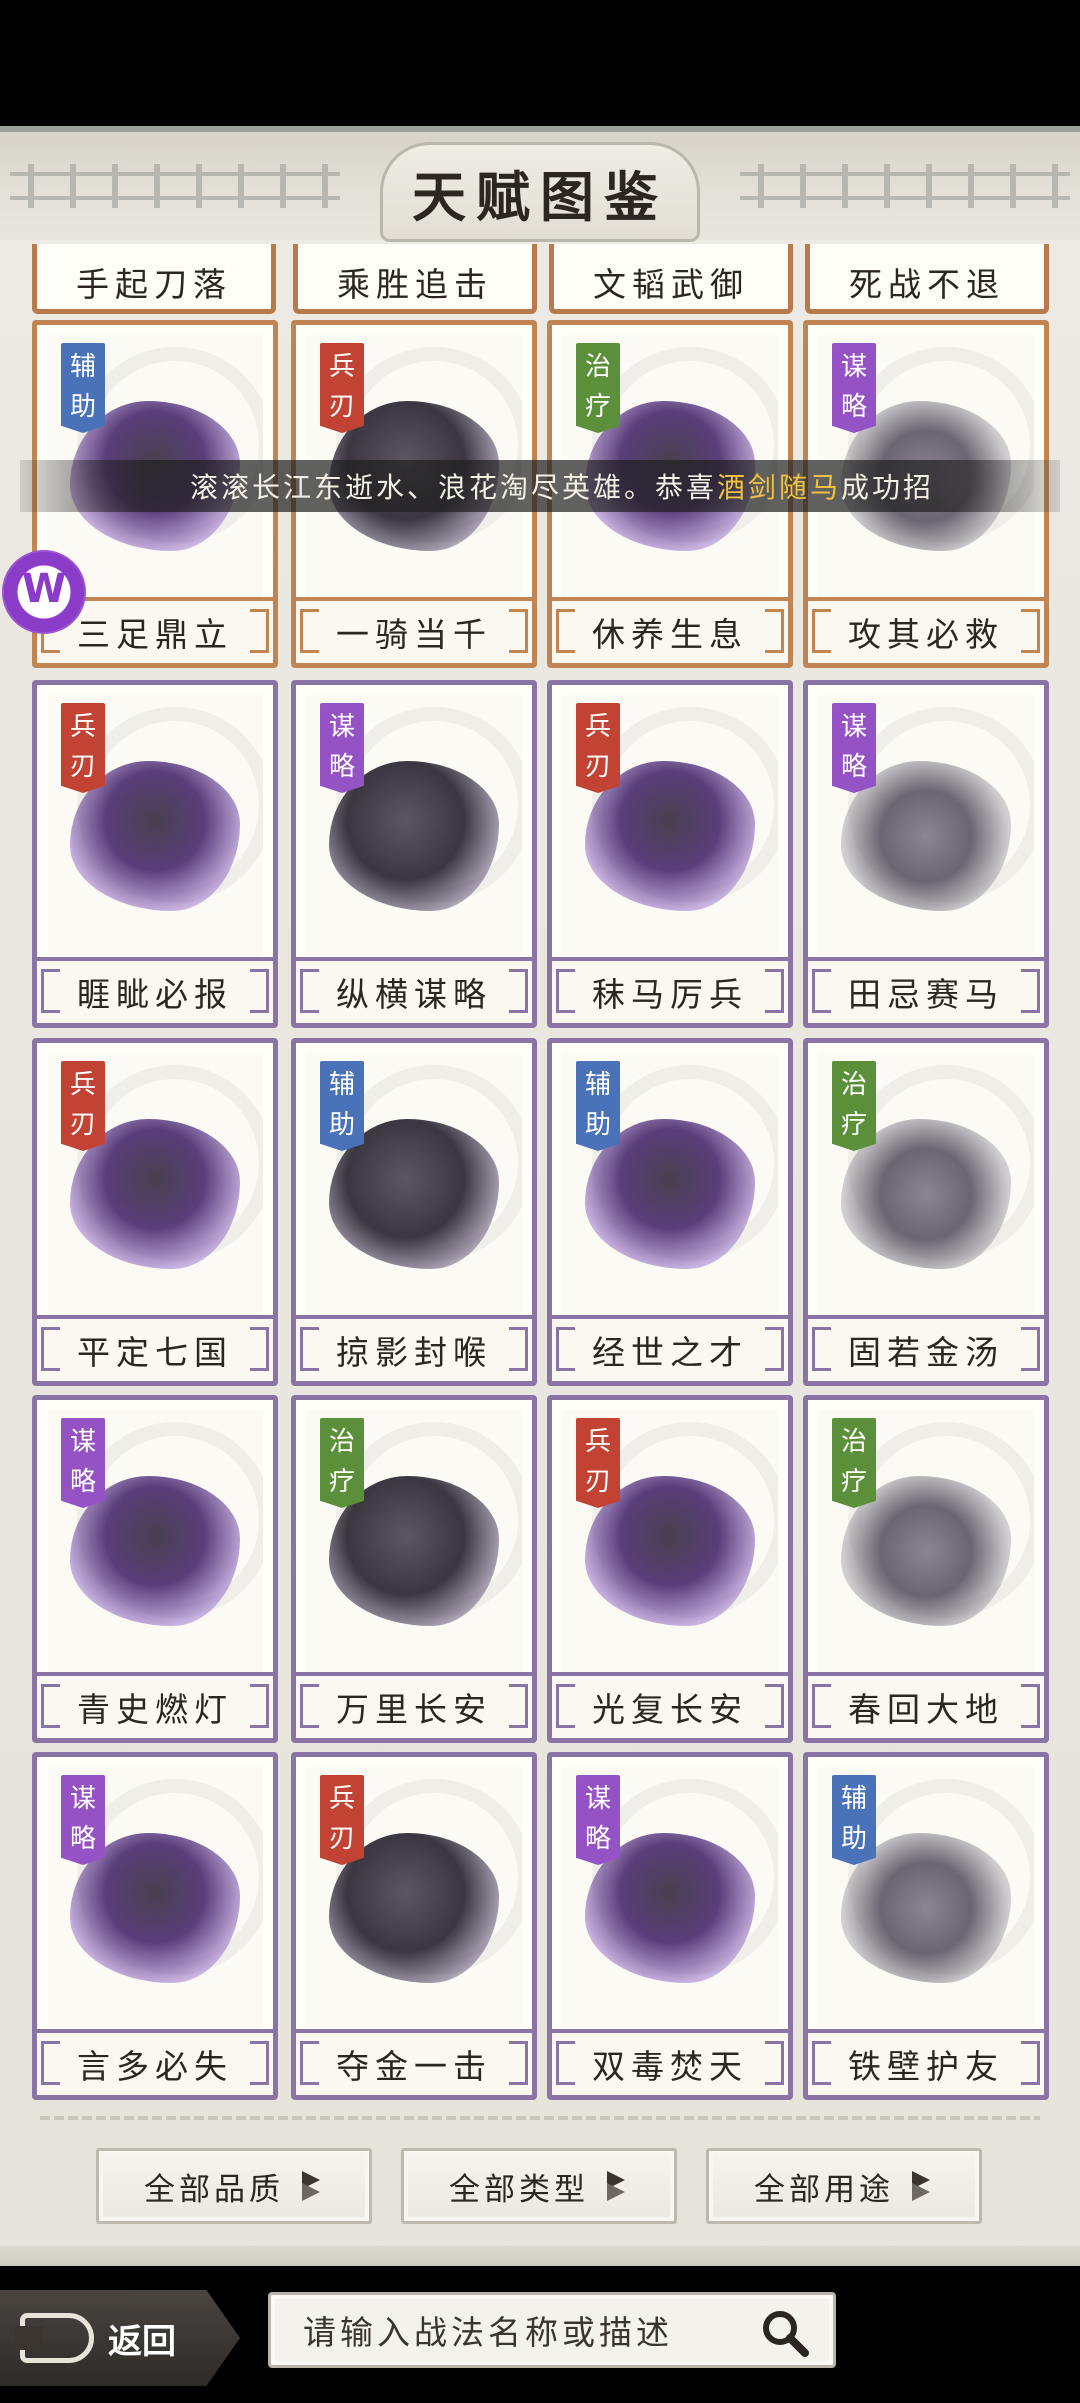 This screenshot has width=1080, height=2403. I want to click on card-name-bar: 睚眦必报, so click(155, 990).